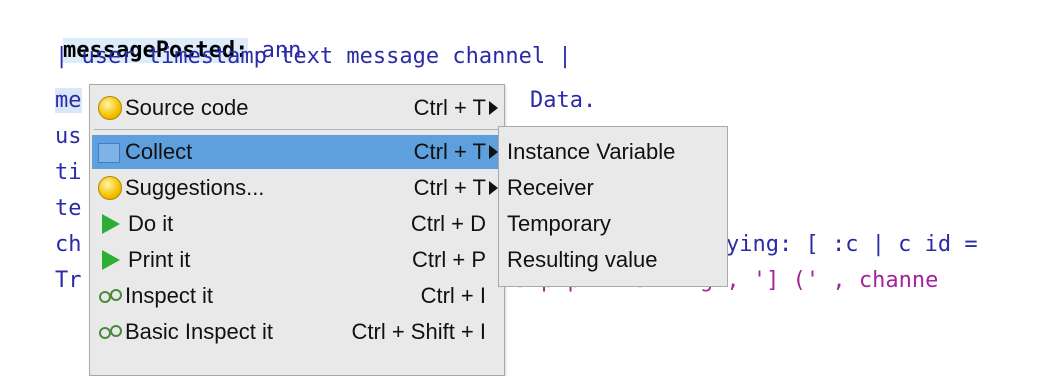  Describe the element at coordinates (296, 188) in the screenshot. I see `menu-item-suggestions: Suggestions... Ctrl + T` at that location.